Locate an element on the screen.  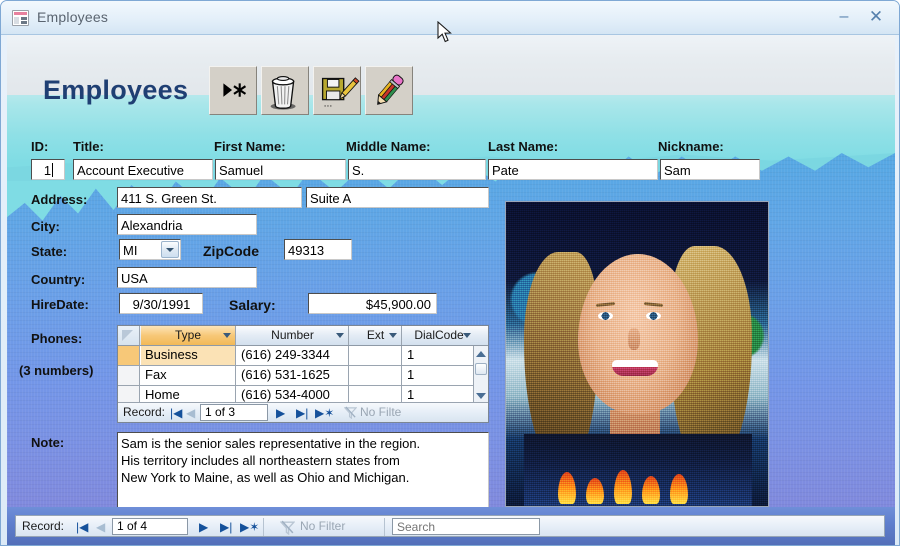
column-header-number: Number is located at coordinates (293, 335).